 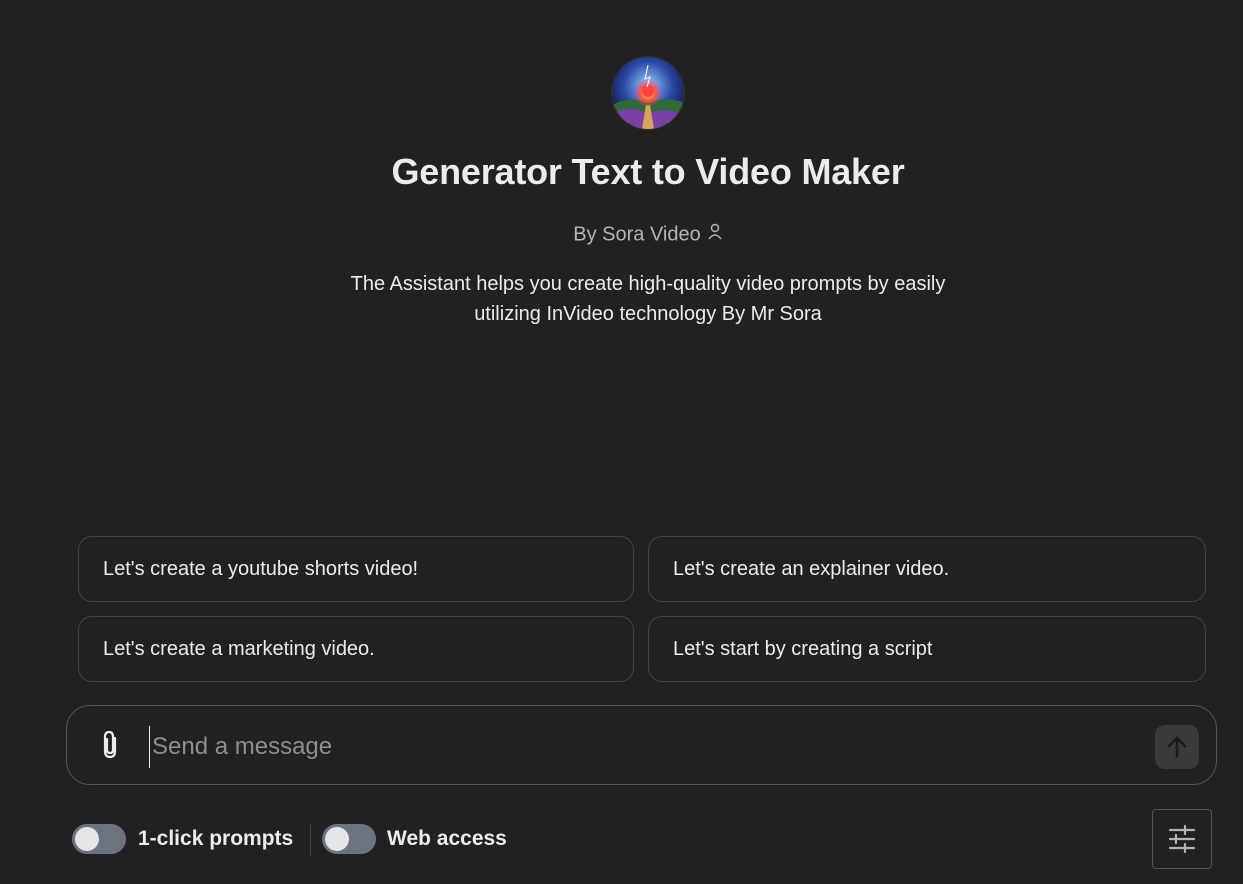 What do you see at coordinates (648, 171) in the screenshot?
I see `gpt-title: Generator Text to Video Maker` at bounding box center [648, 171].